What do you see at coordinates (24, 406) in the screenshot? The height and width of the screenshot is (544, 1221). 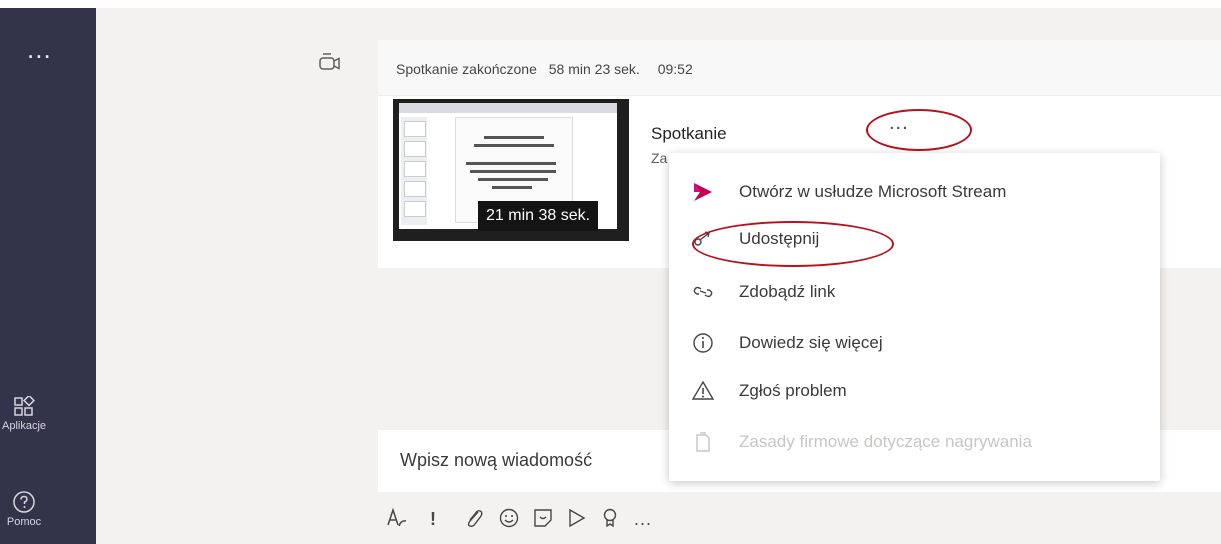 I see `apps-icon` at bounding box center [24, 406].